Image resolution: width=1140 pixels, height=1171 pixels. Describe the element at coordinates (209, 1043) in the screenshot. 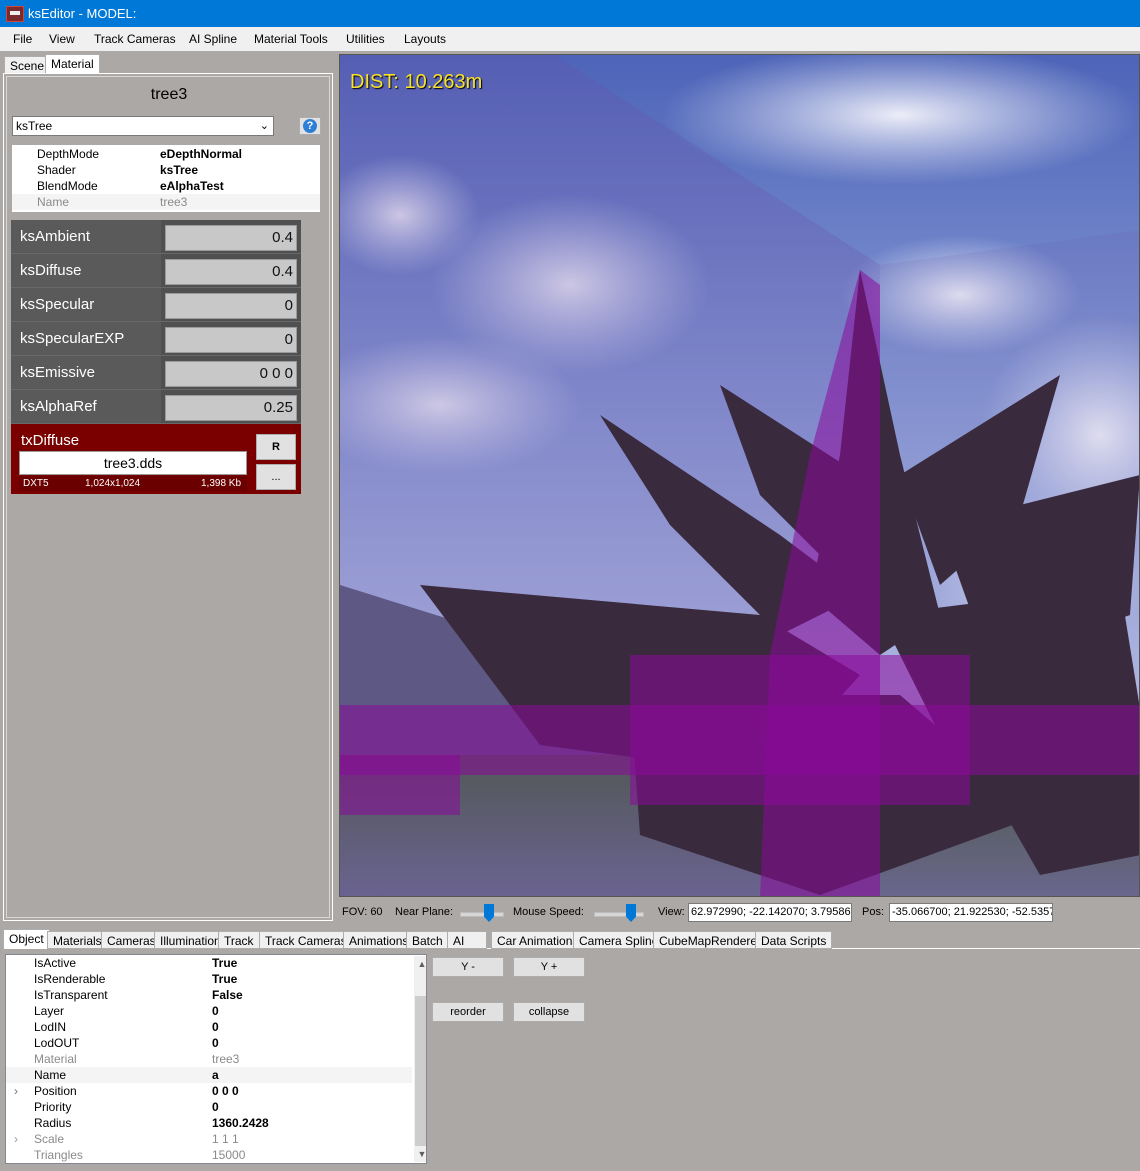

I see `obj-row-lodout: LodOUT 0` at that location.